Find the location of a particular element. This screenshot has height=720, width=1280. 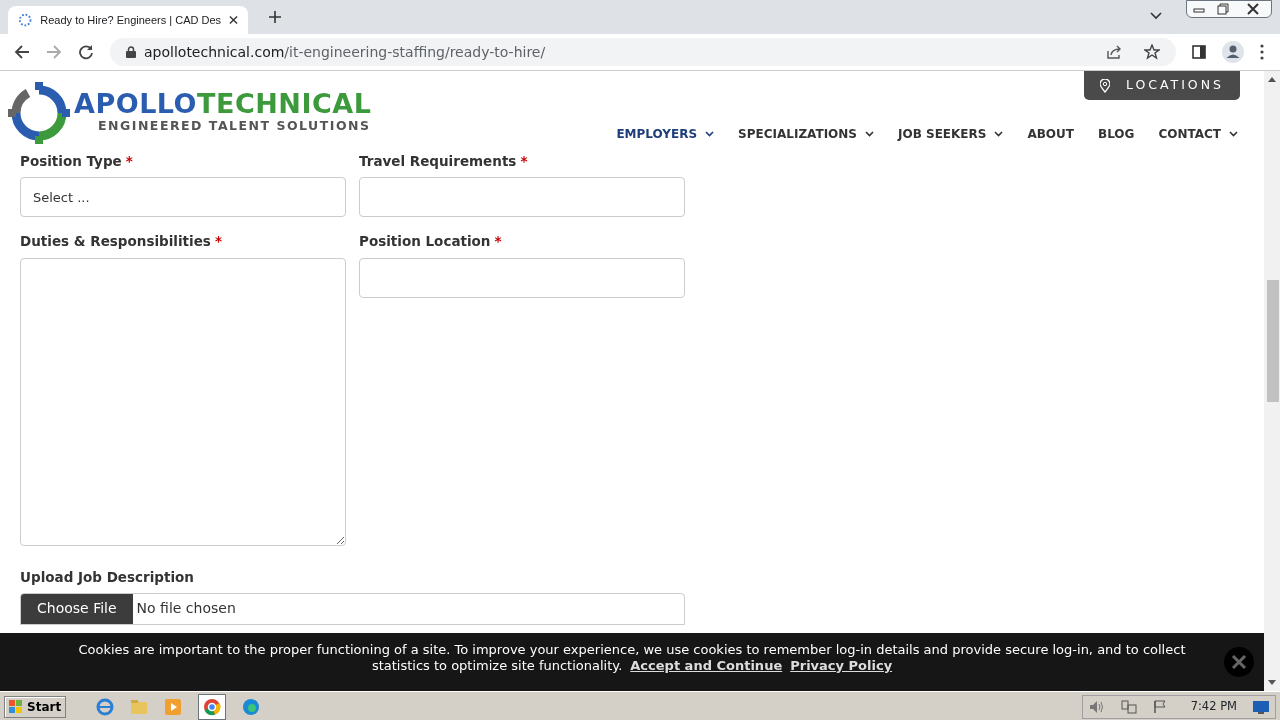

address-bar: apollotechnical.com/it-engineering-staffing/ready-to-hire/ is located at coordinates (643, 52).